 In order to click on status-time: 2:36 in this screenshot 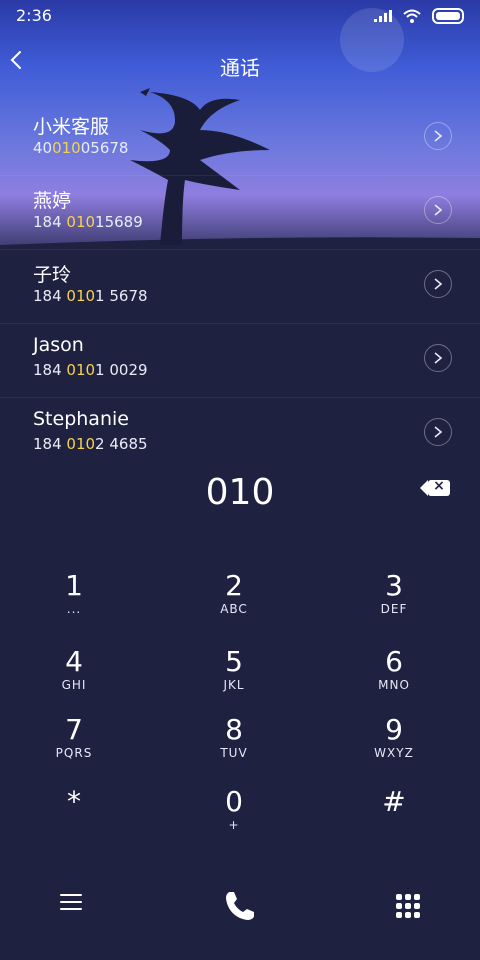, I will do `click(34, 15)`.